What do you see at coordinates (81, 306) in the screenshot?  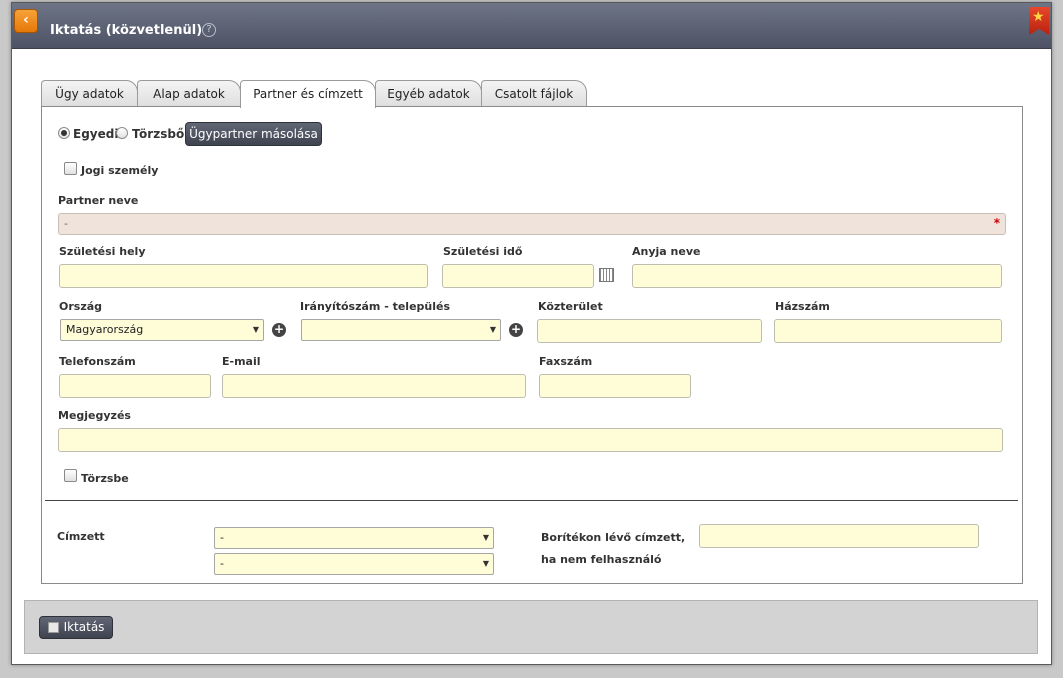 I see `country-label: Ország` at bounding box center [81, 306].